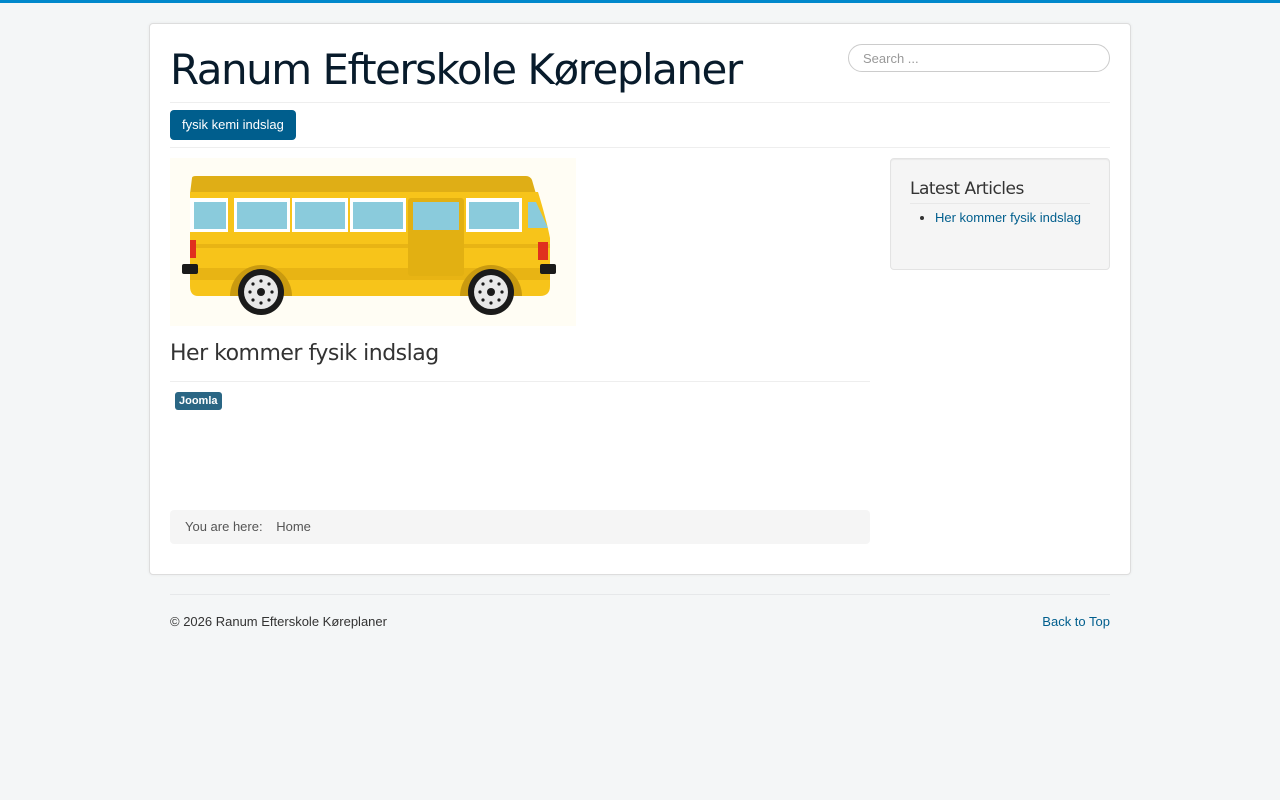 This screenshot has width=1280, height=800. Describe the element at coordinates (640, 147) in the screenshot. I see `nav-divider` at that location.